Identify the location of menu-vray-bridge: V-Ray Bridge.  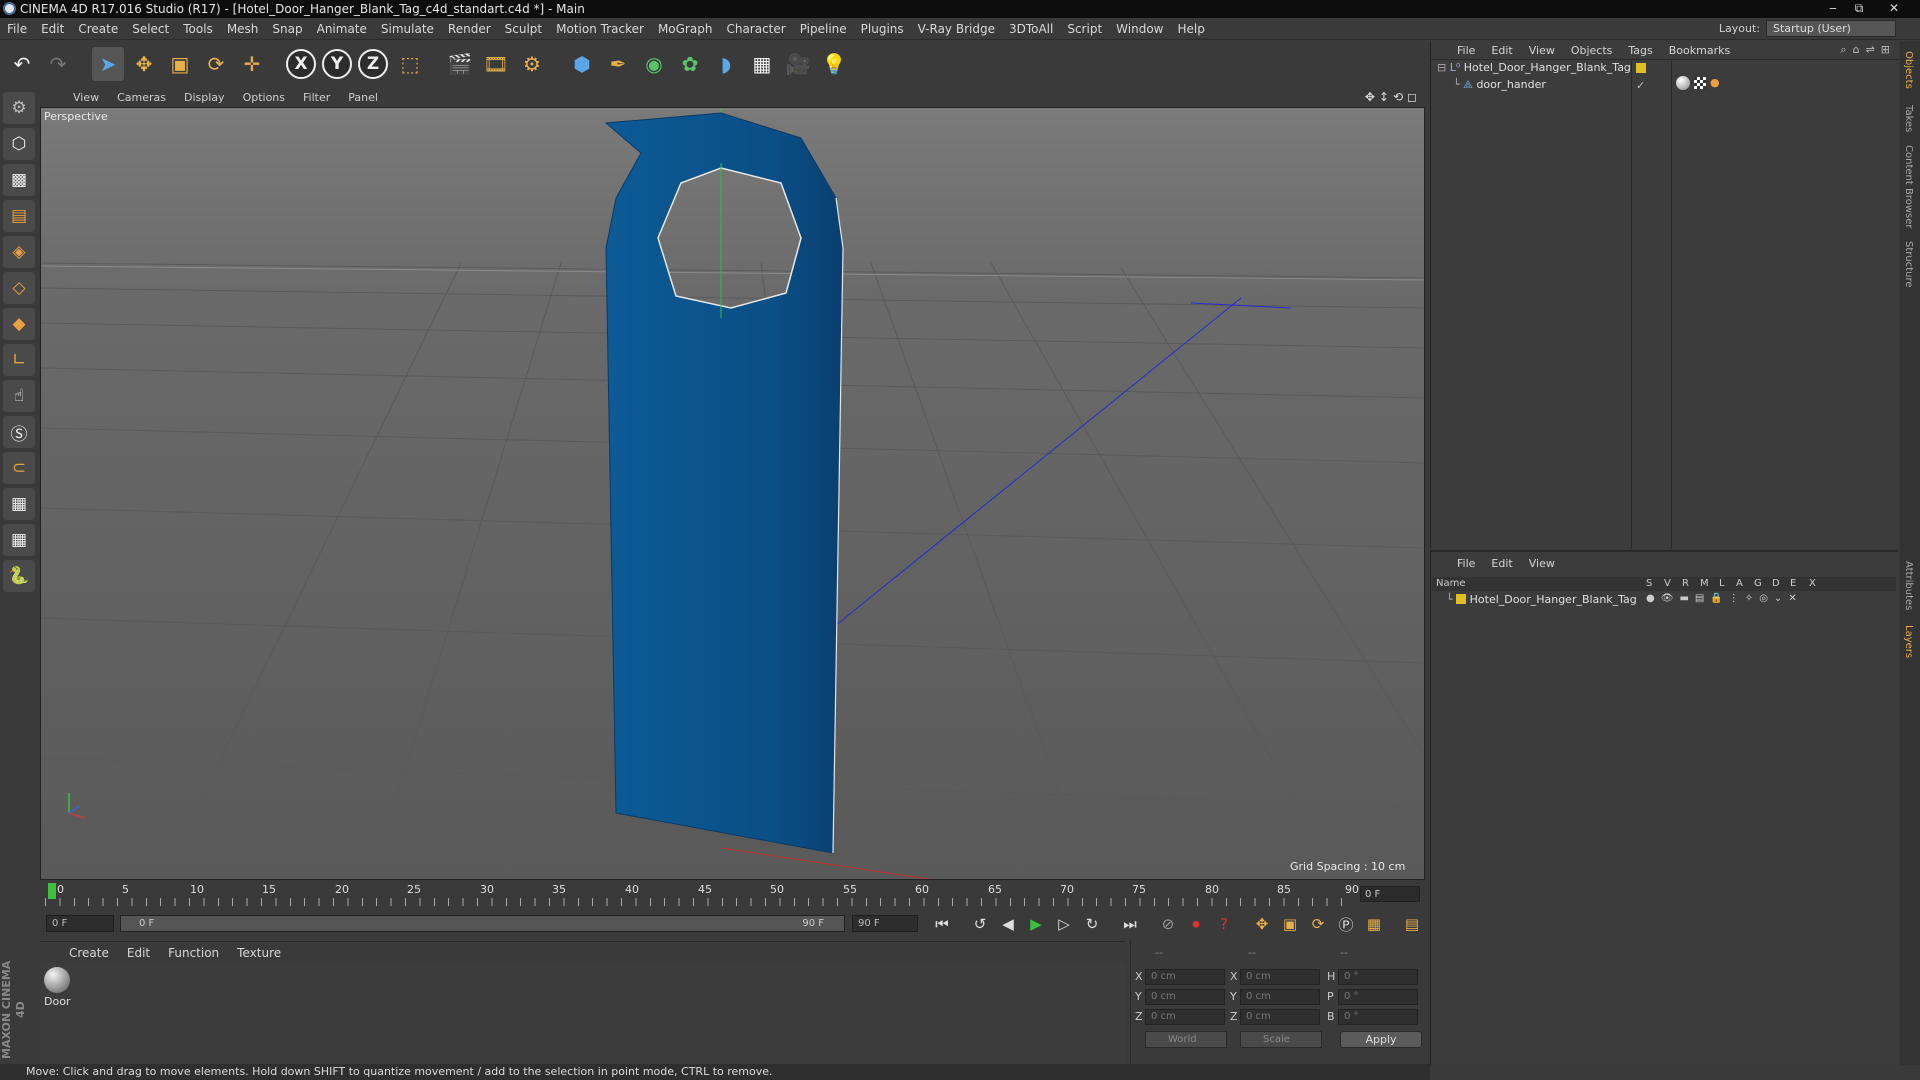
(956, 29).